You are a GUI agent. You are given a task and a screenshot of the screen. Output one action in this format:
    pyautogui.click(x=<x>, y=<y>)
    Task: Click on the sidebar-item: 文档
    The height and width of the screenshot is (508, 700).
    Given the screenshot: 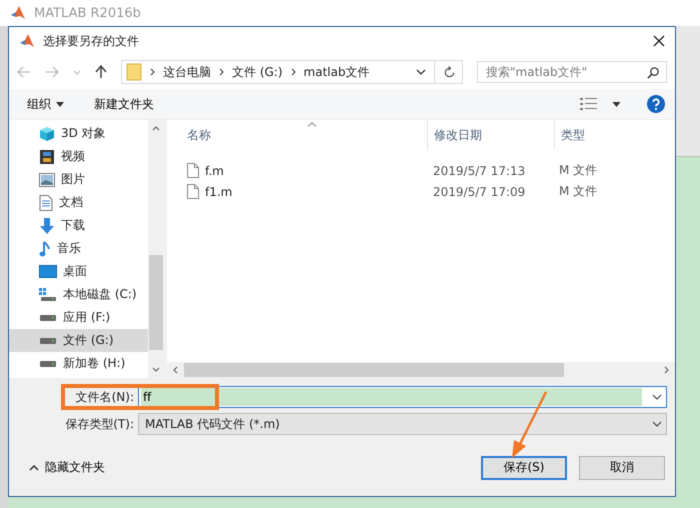 What is the action you would take?
    pyautogui.click(x=78, y=202)
    